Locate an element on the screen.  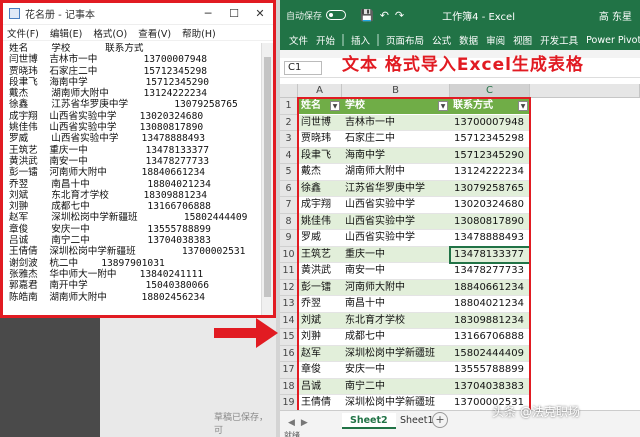
row-header: 4 is located at coordinates (289, 155).